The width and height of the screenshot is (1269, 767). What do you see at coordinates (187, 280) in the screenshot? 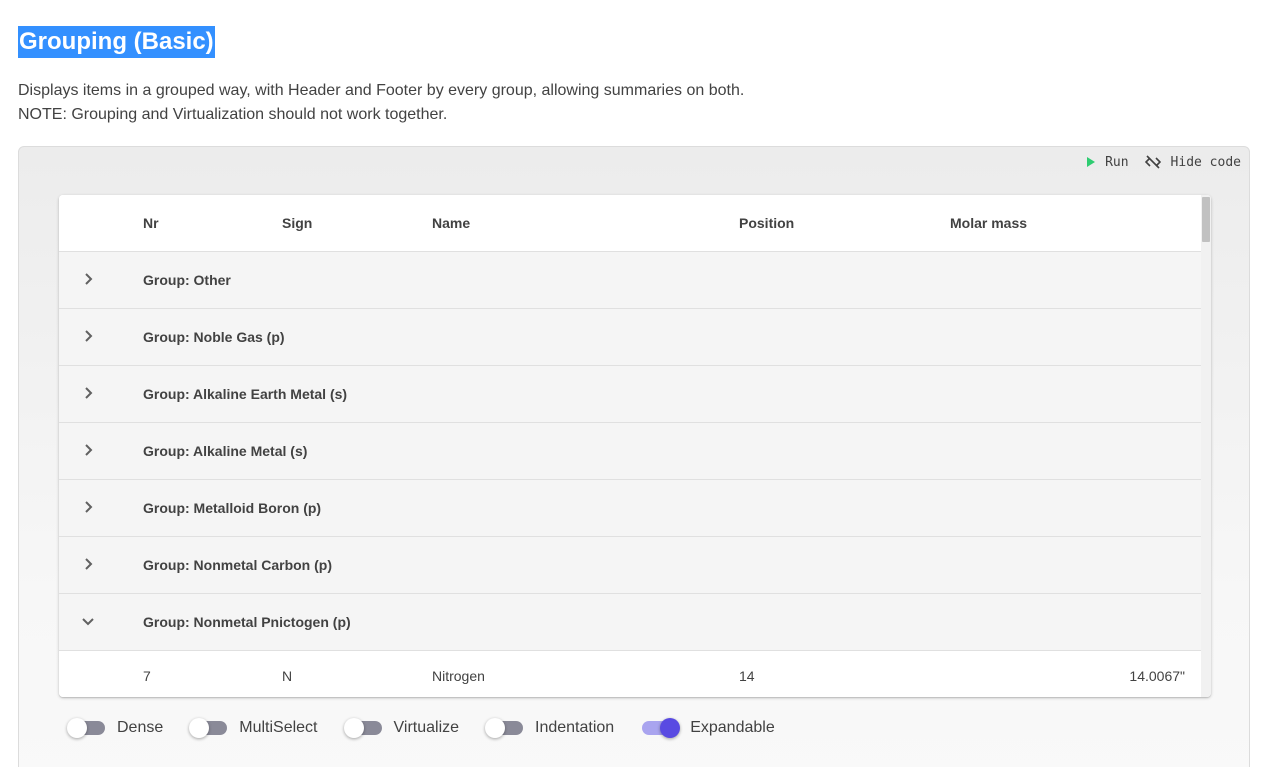
I see `group-label: Group: Other` at bounding box center [187, 280].